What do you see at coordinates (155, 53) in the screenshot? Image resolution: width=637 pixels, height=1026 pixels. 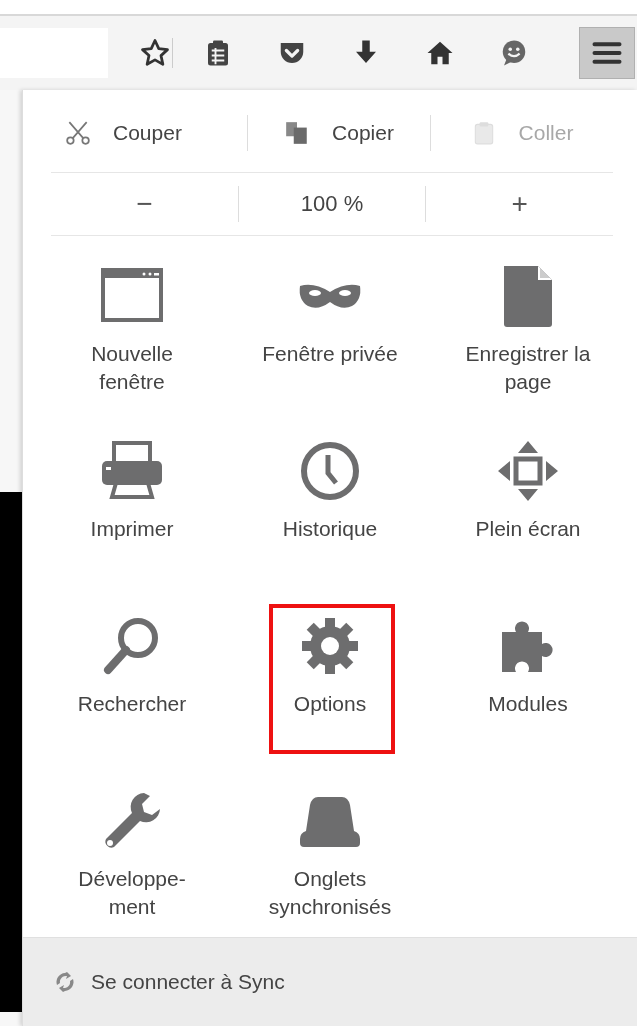 I see `star-icon` at bounding box center [155, 53].